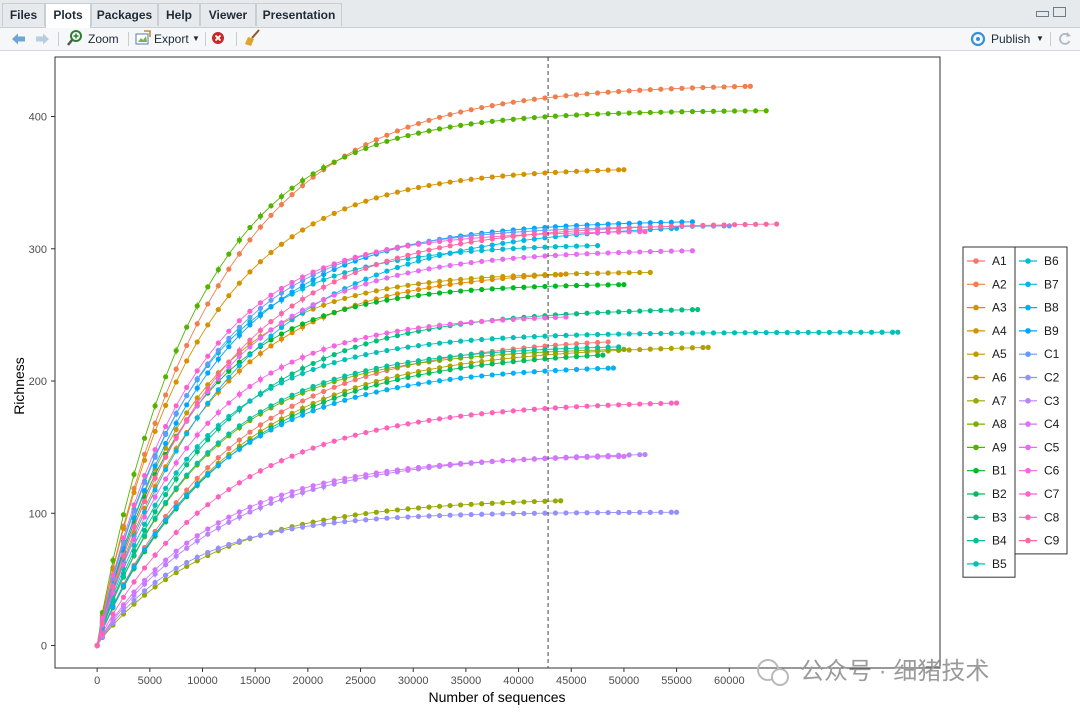 The image size is (1080, 720). I want to click on legend-label: B1, so click(999, 471).